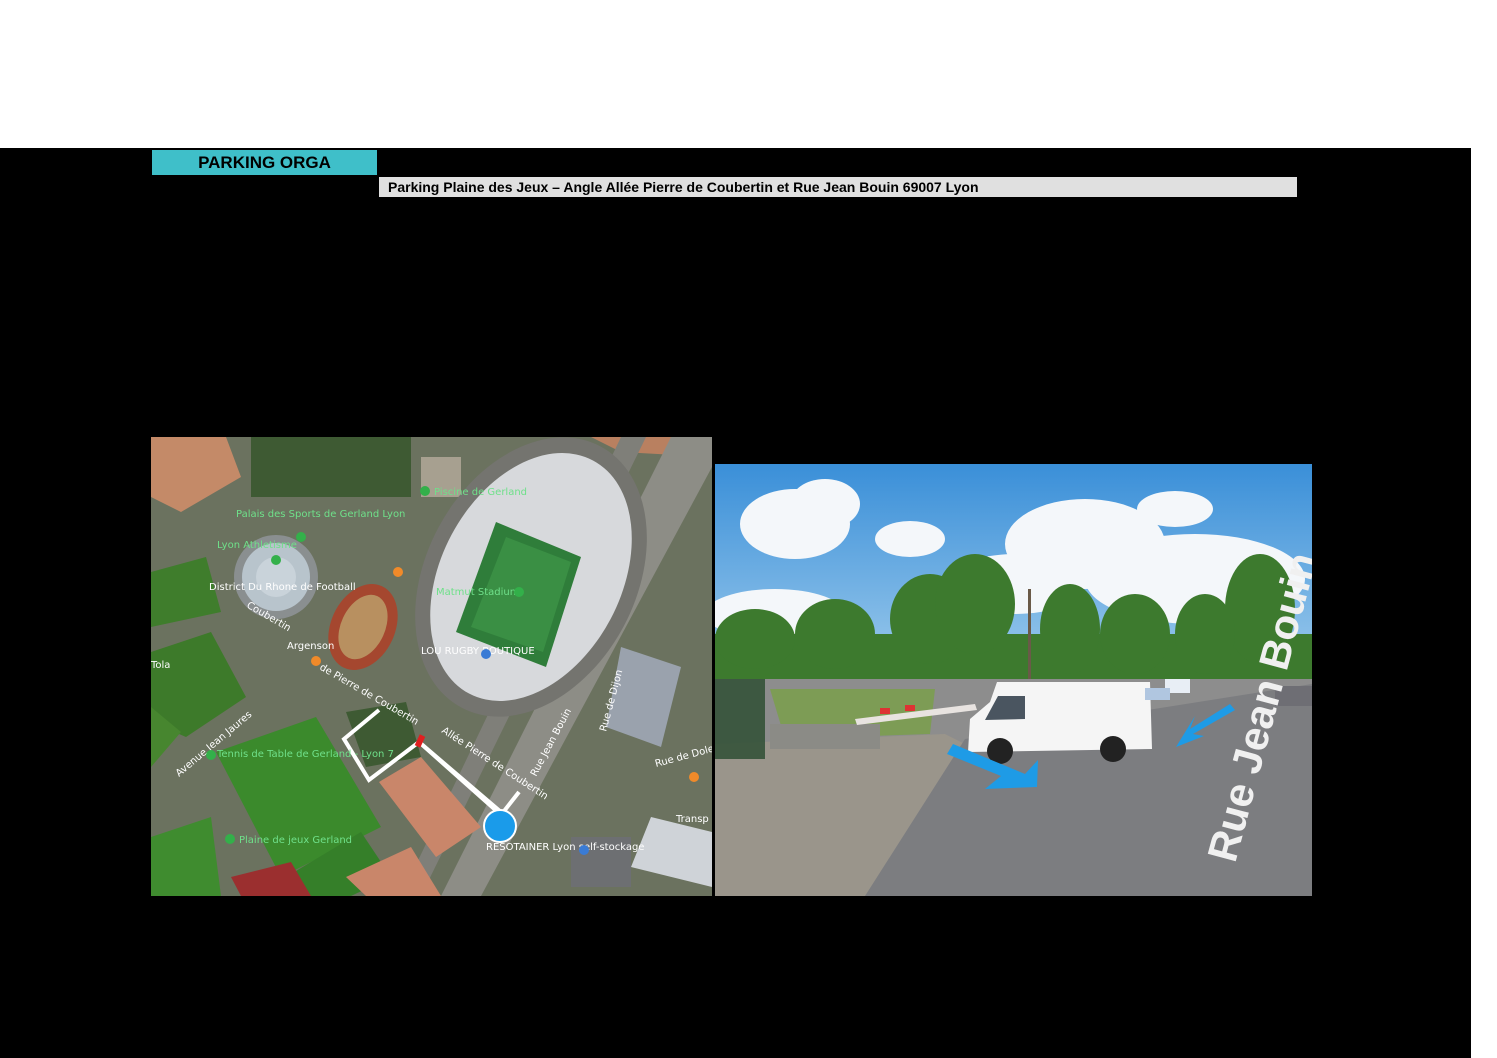  I want to click on map-label-resotainer: RESOTAINER Lyon self-stockage, so click(565, 847).